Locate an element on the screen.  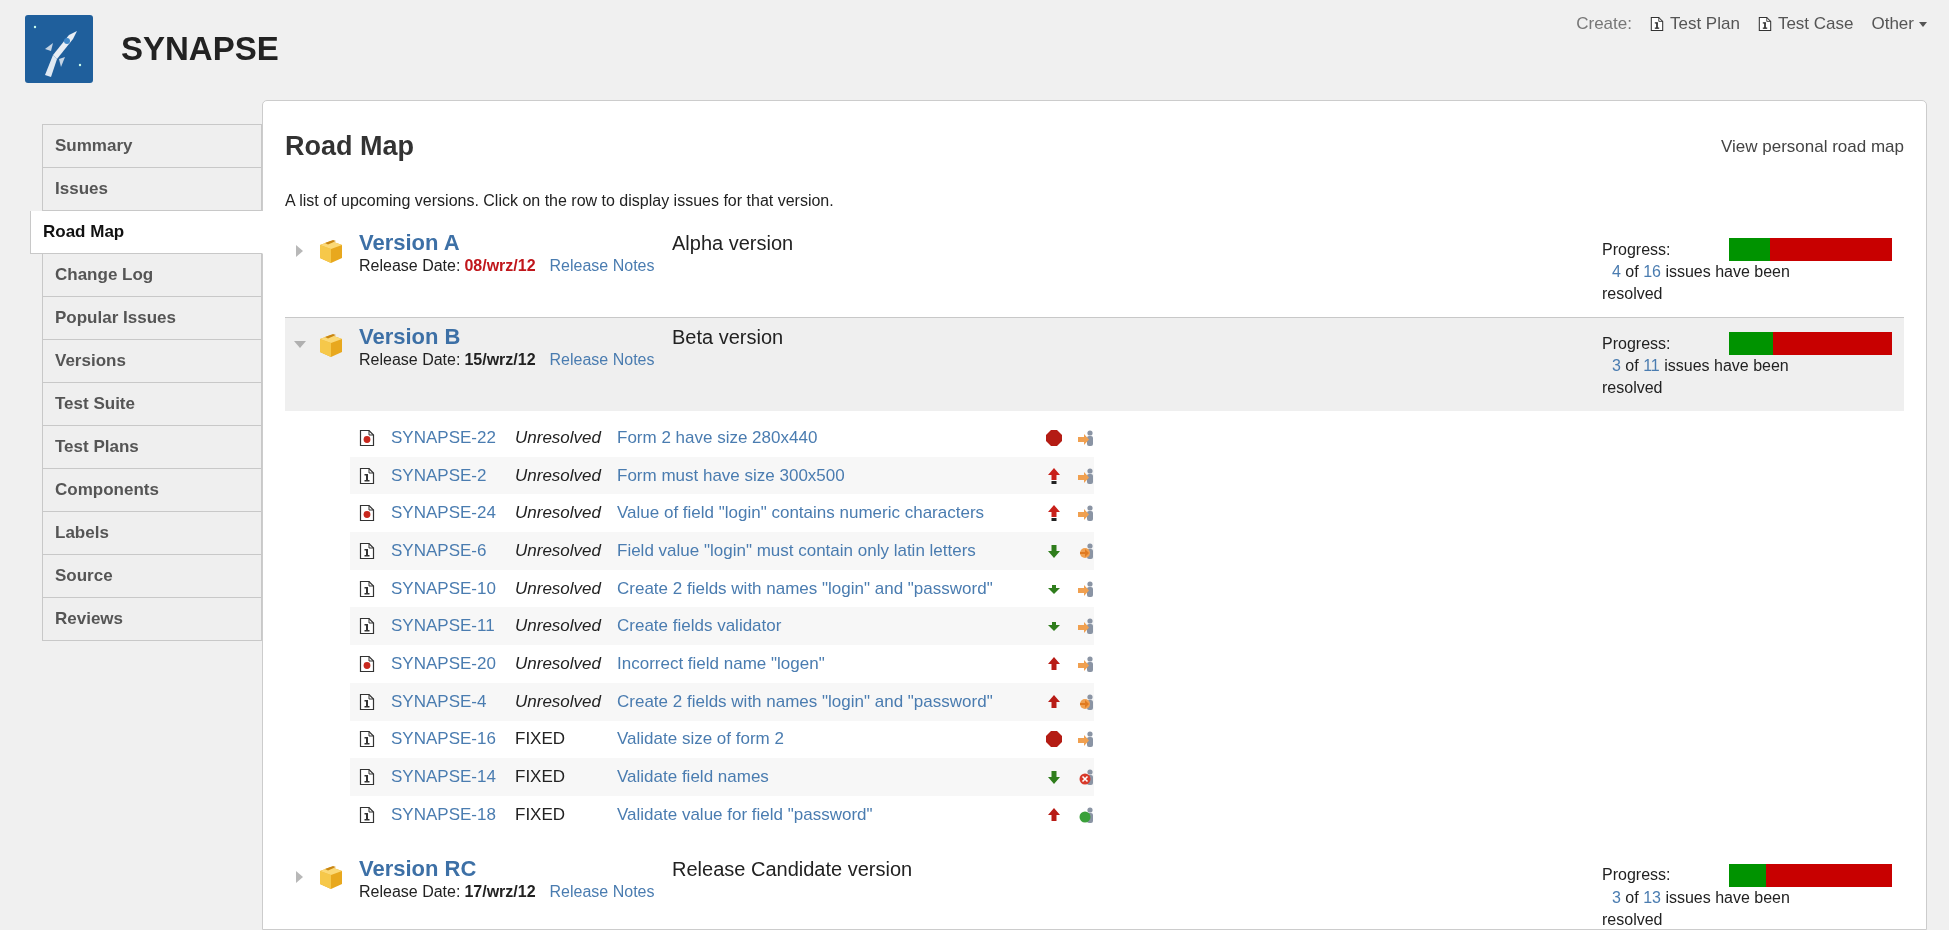
sidebar-tab: Versions is located at coordinates (152, 361).